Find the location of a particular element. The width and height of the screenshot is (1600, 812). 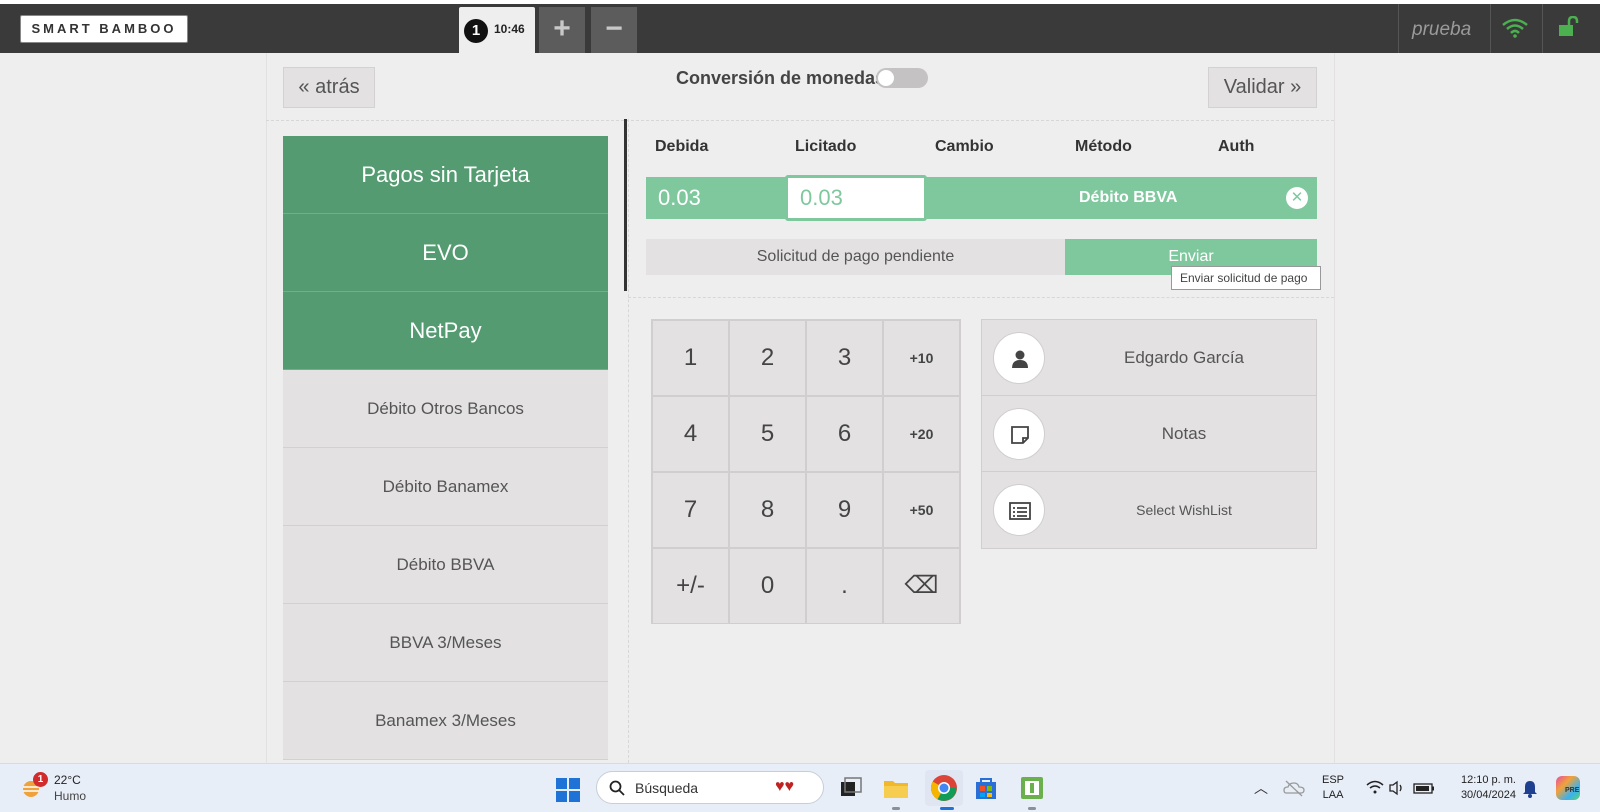

smart-bamboo-logo: SMART BAMBOO is located at coordinates (104, 29).